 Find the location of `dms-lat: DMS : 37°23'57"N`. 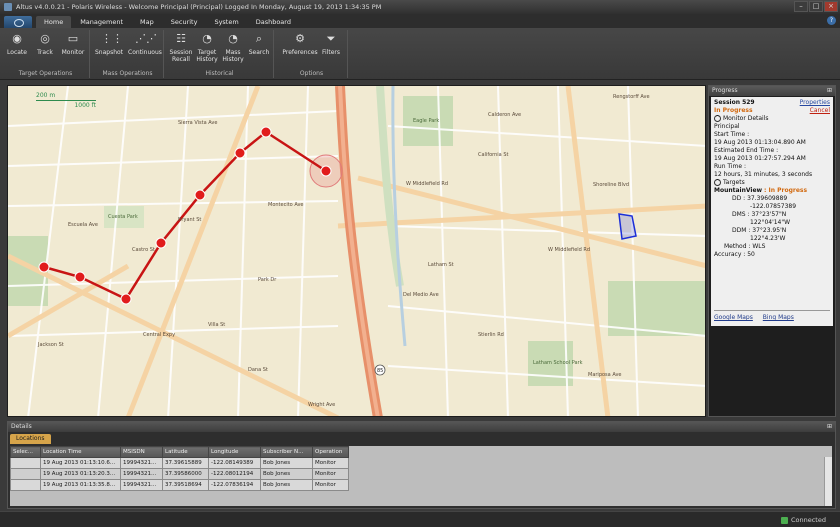

dms-lat: DMS : 37°23'57"N is located at coordinates (759, 214).